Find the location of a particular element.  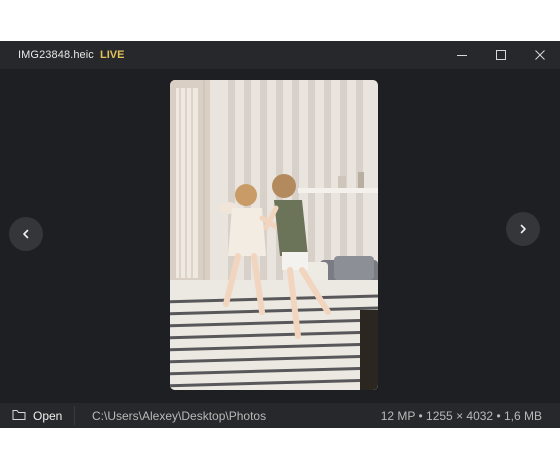

chevron-right-icon is located at coordinates (523, 229).